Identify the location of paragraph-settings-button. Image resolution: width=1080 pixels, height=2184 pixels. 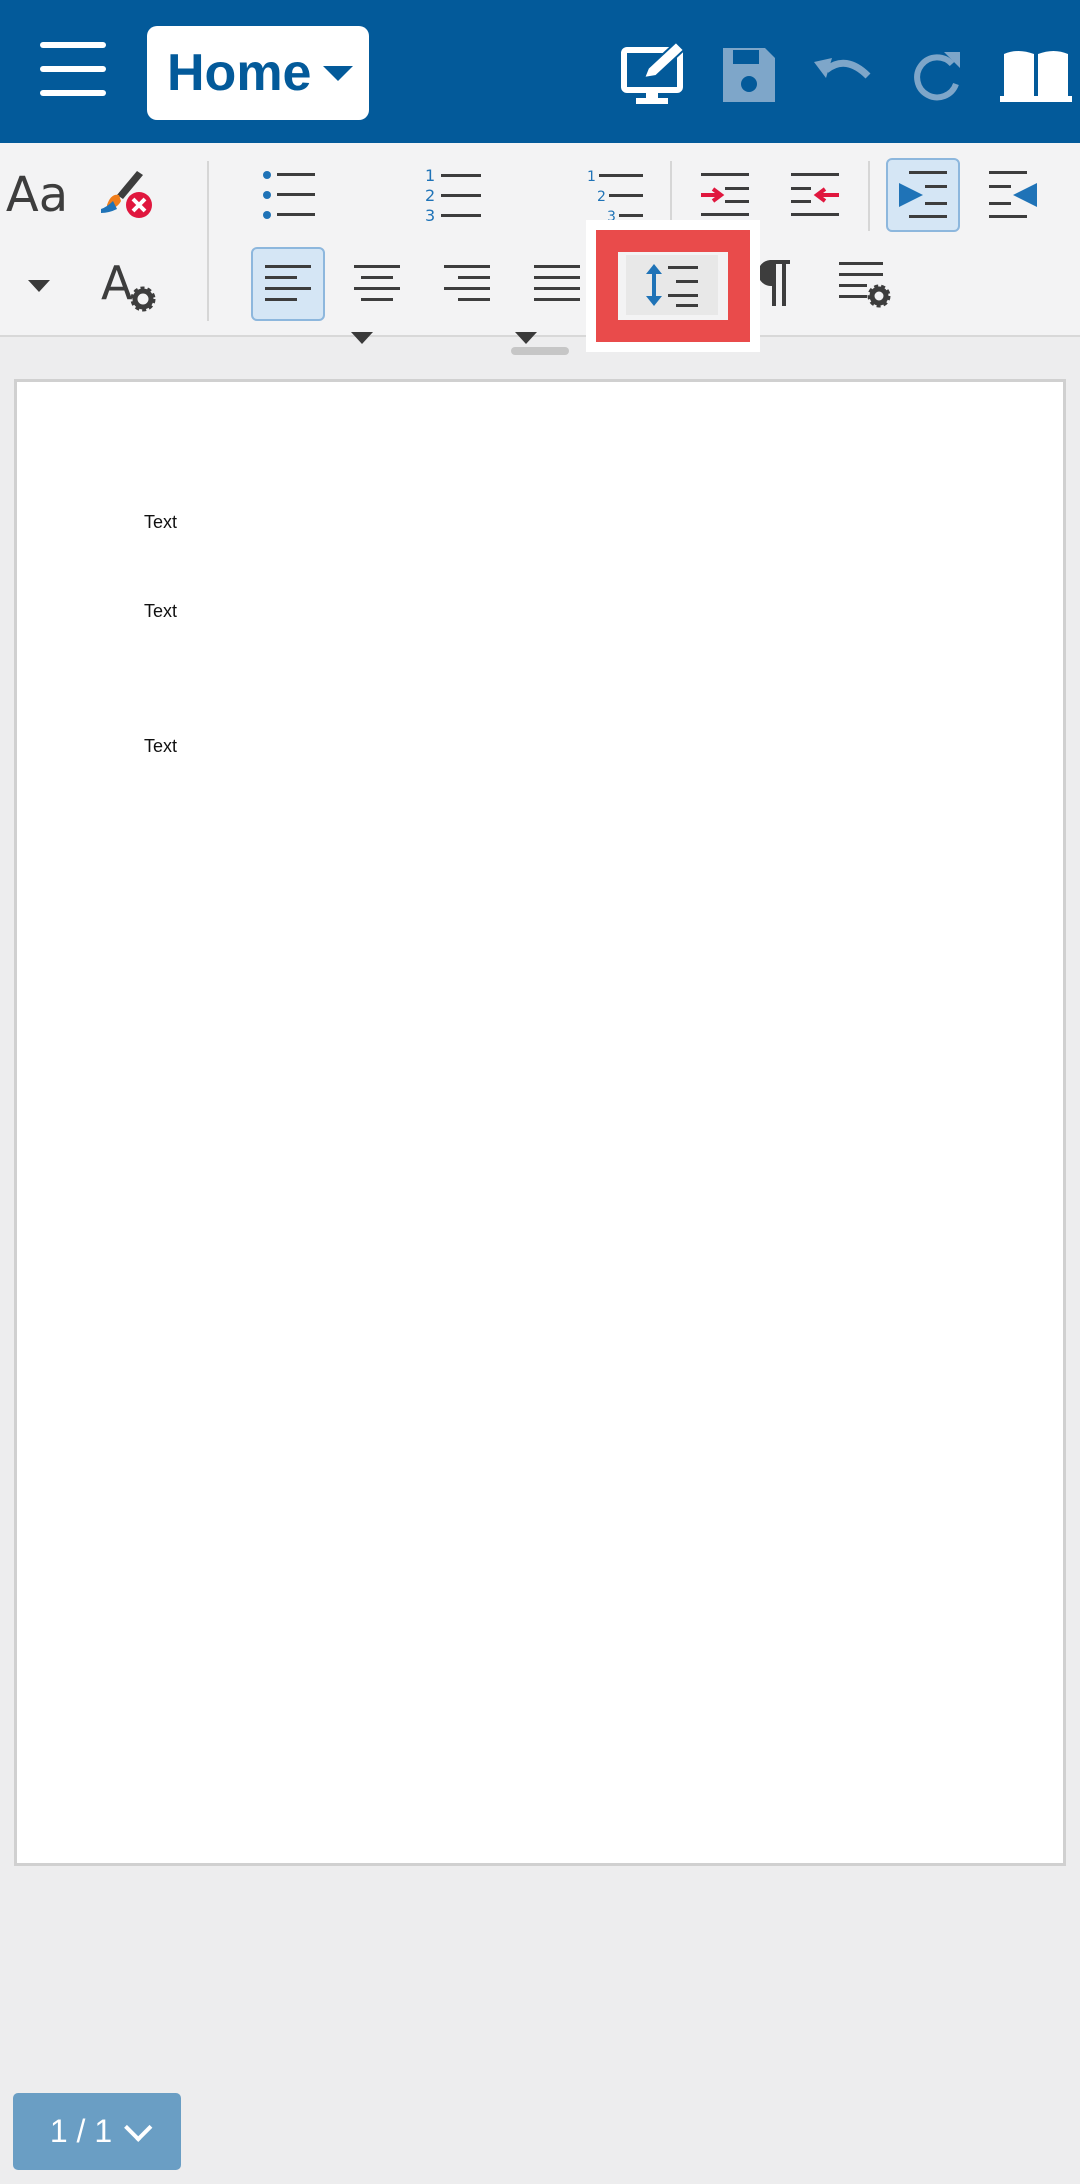
(865, 284).